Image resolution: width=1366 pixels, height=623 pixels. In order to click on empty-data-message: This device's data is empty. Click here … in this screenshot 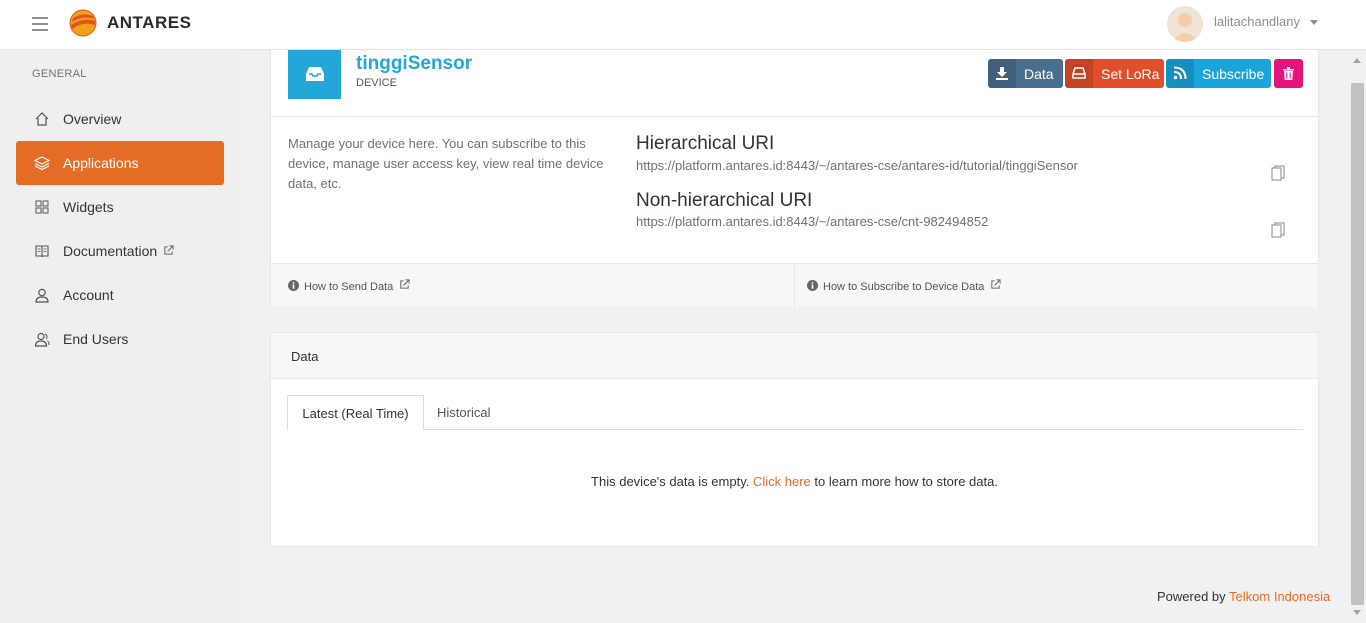, I will do `click(794, 481)`.